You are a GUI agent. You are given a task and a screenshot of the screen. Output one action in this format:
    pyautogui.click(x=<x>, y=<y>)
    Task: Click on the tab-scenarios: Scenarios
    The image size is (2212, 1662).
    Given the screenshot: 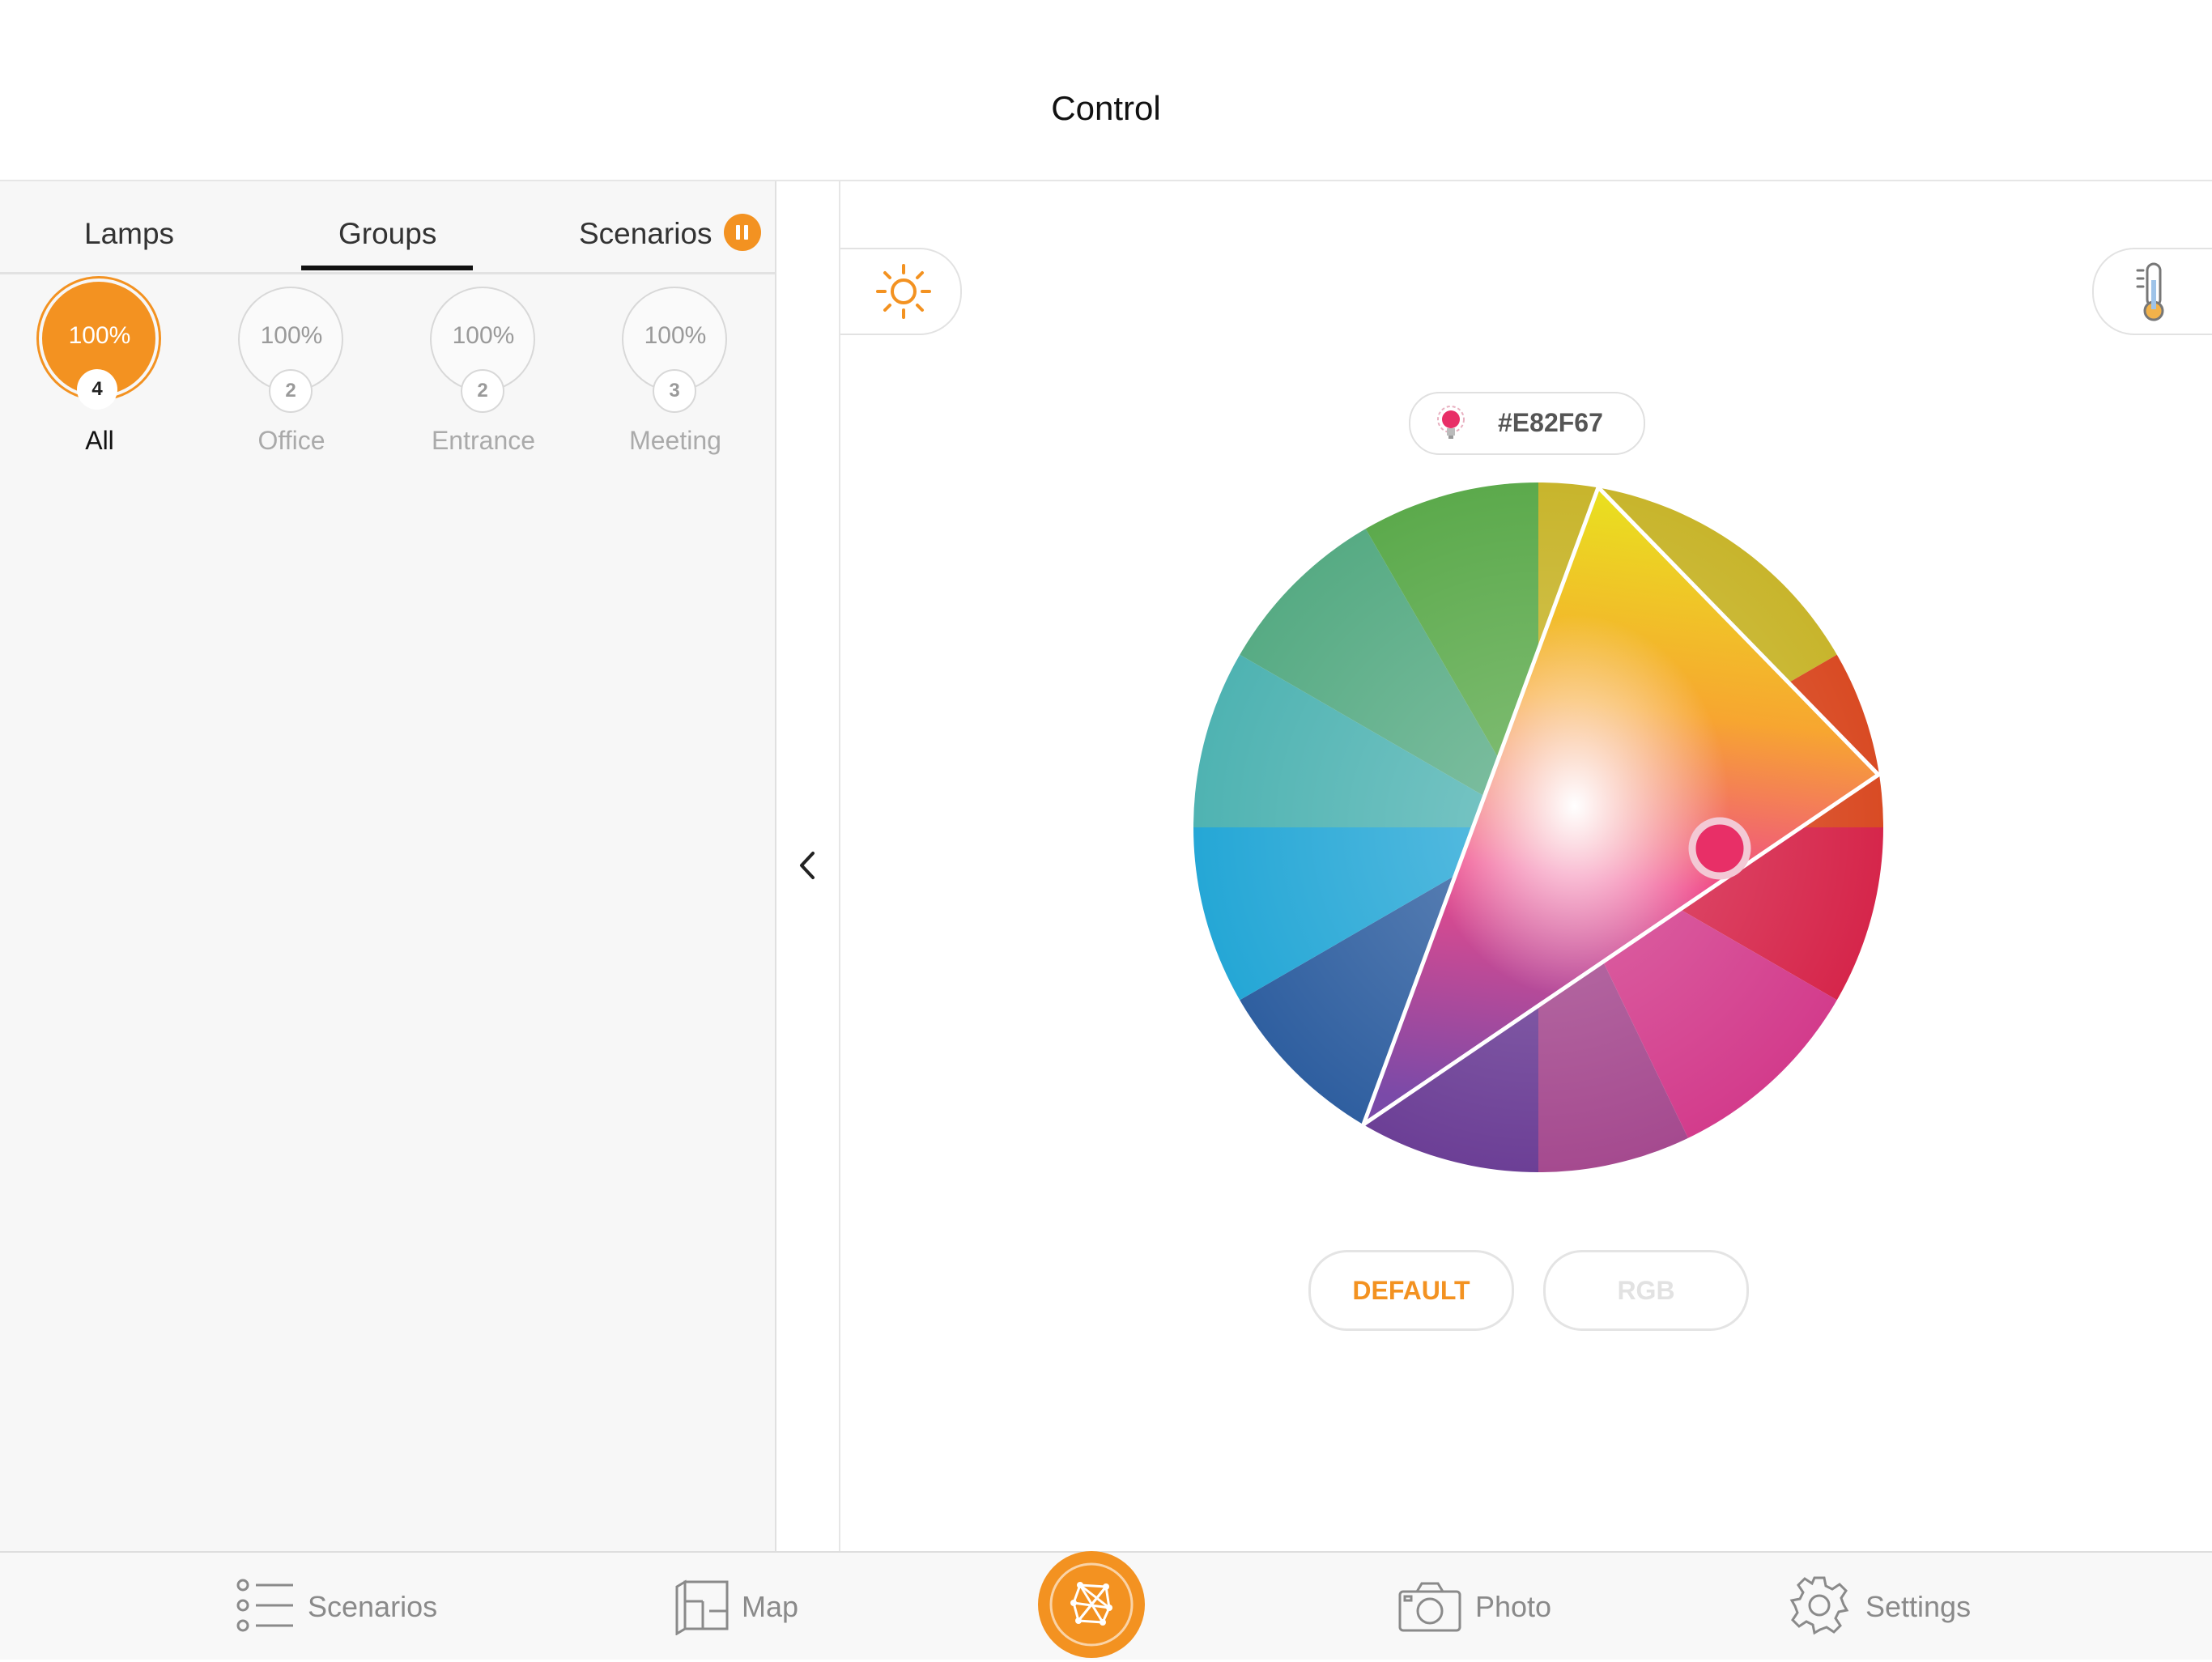 What is the action you would take?
    pyautogui.click(x=646, y=234)
    